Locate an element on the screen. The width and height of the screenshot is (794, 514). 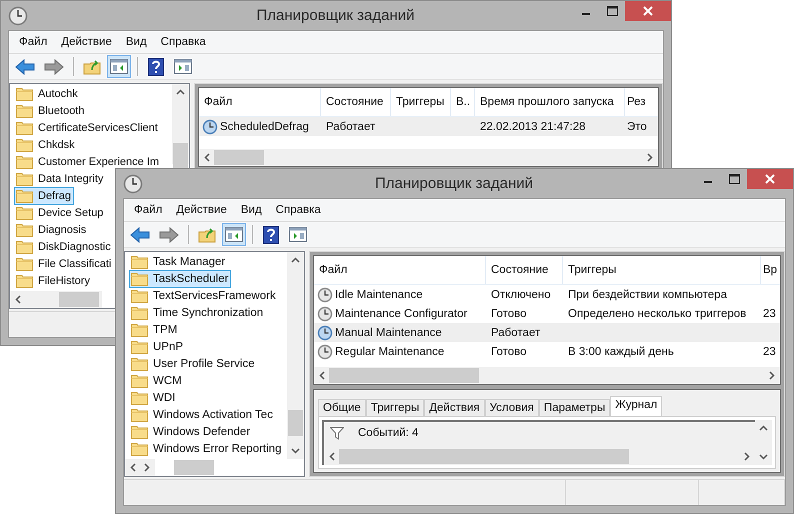
table-cell: Manual Maintenance is located at coordinates (388, 332).